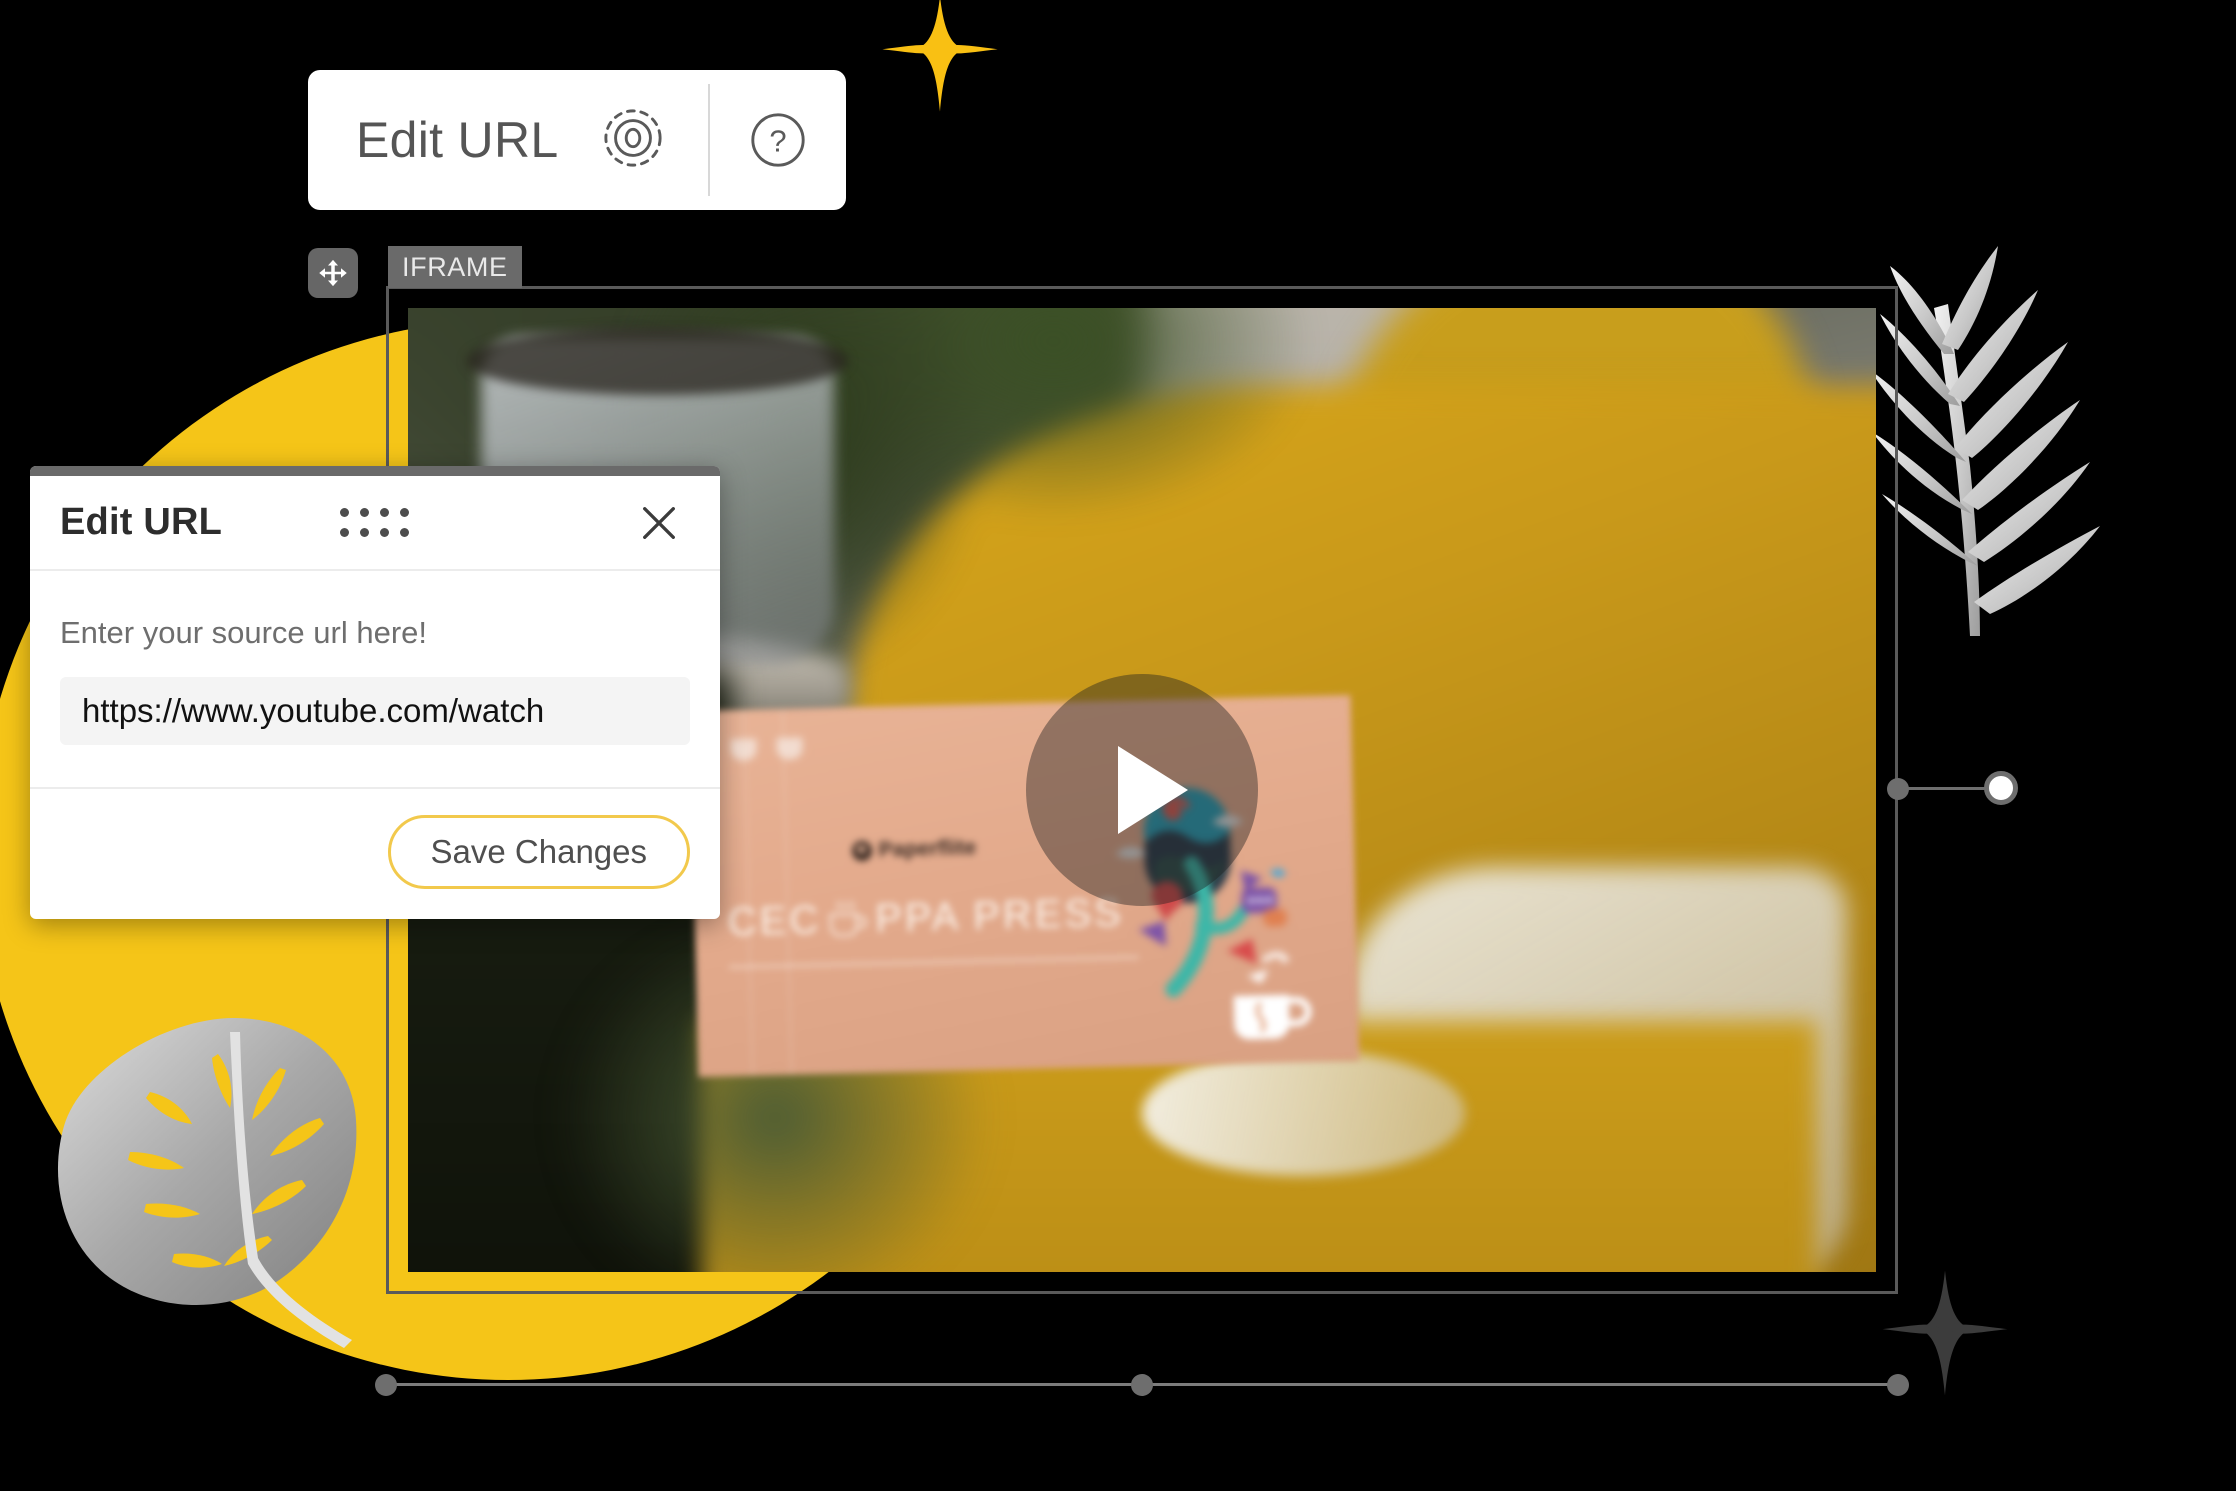  What do you see at coordinates (141, 522) in the screenshot?
I see `dialog-title: Edit URL` at bounding box center [141, 522].